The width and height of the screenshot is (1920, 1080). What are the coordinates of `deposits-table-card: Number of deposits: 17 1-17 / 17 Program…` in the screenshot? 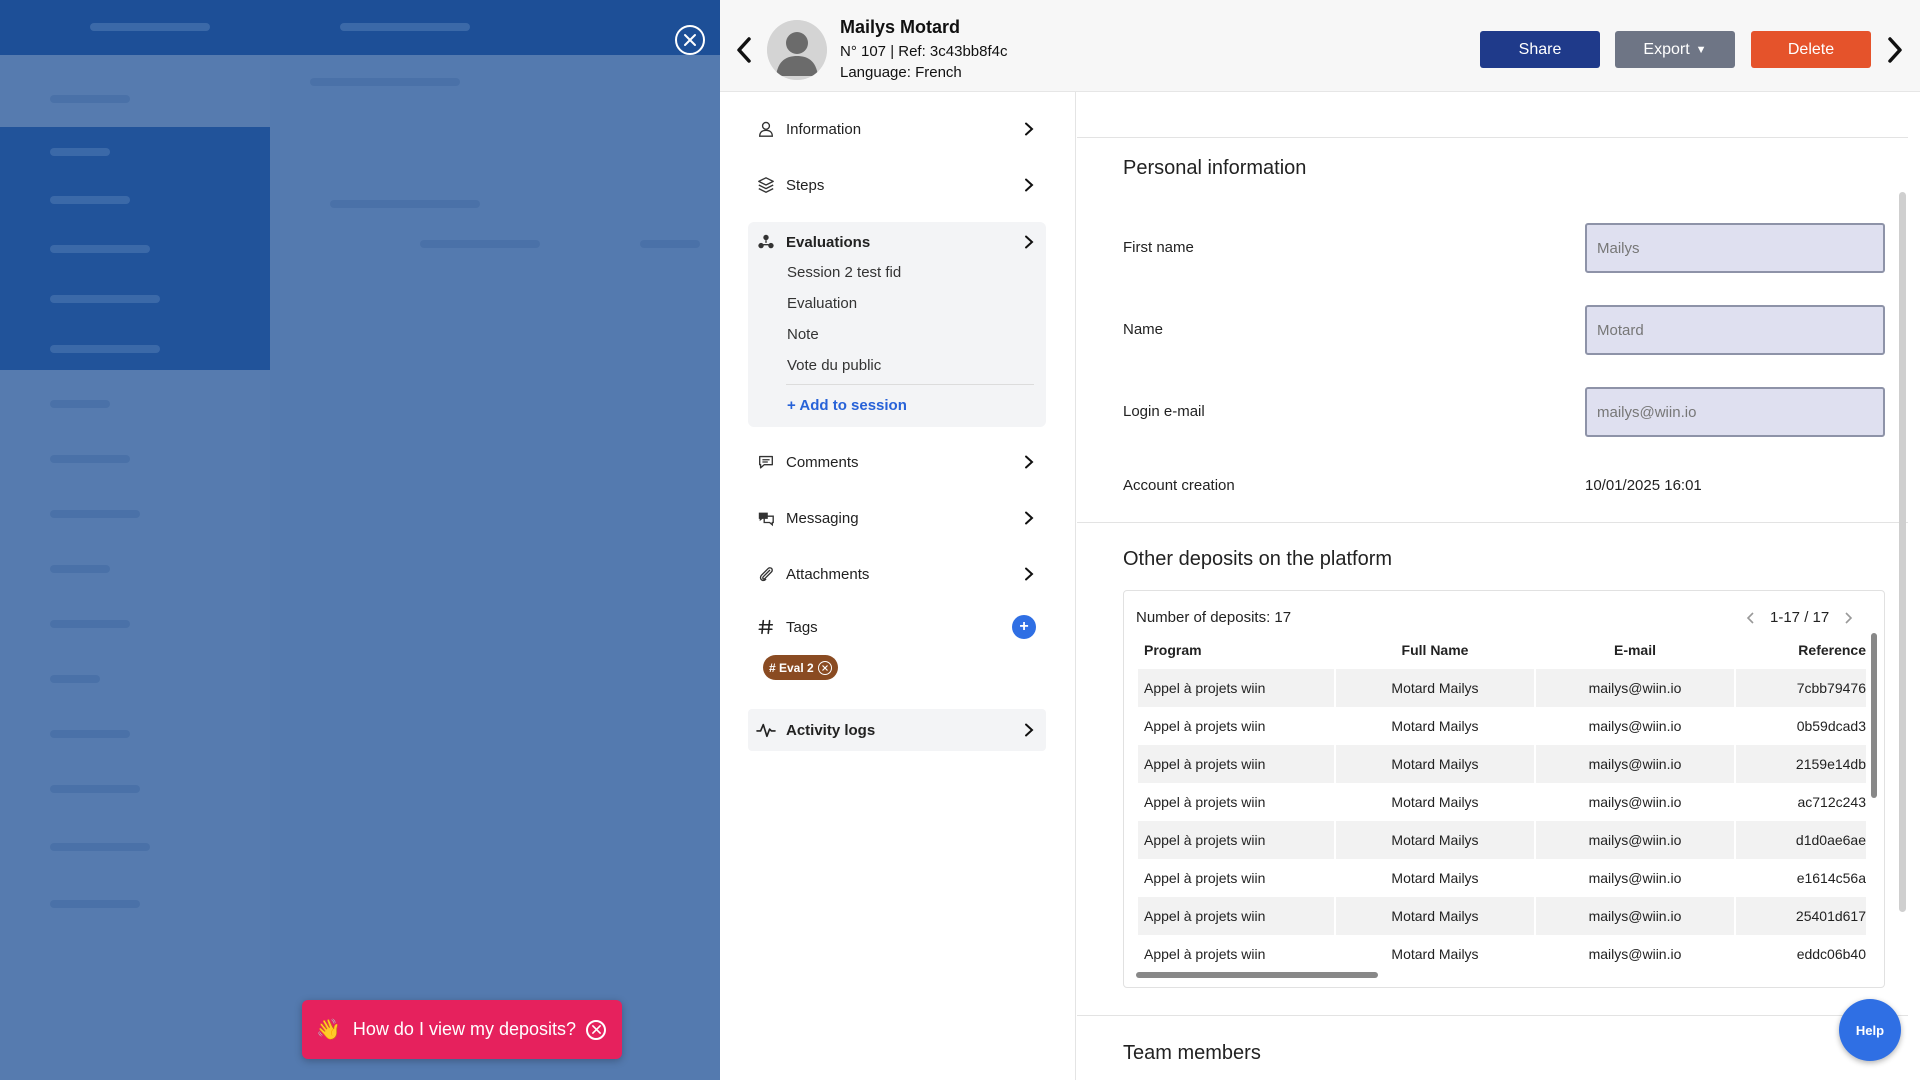 It's located at (1504, 789).